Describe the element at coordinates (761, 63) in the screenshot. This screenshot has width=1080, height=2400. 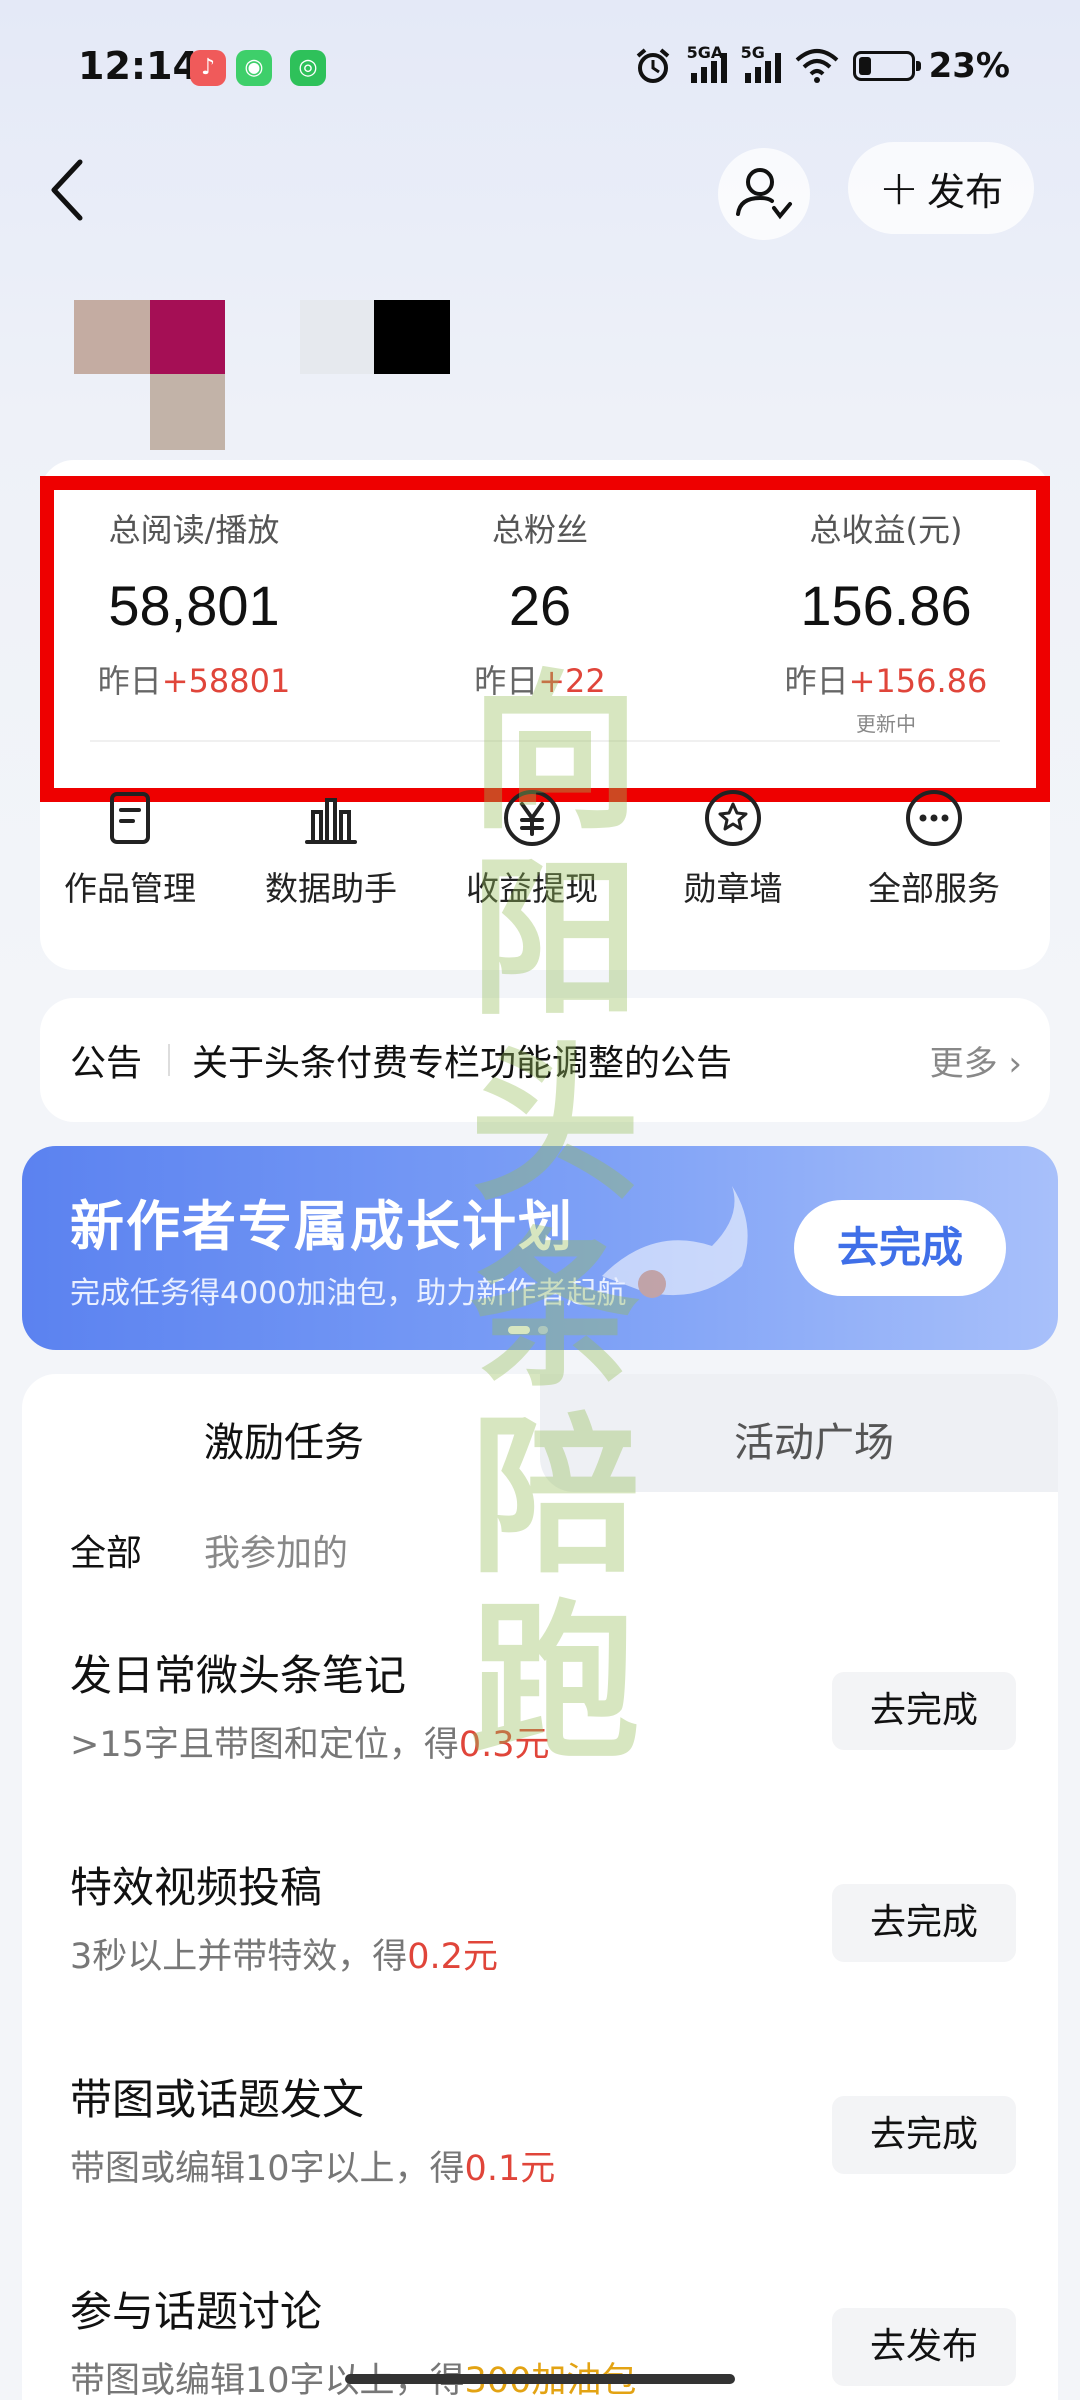
I see `signal-5g-icon: 5G` at that location.